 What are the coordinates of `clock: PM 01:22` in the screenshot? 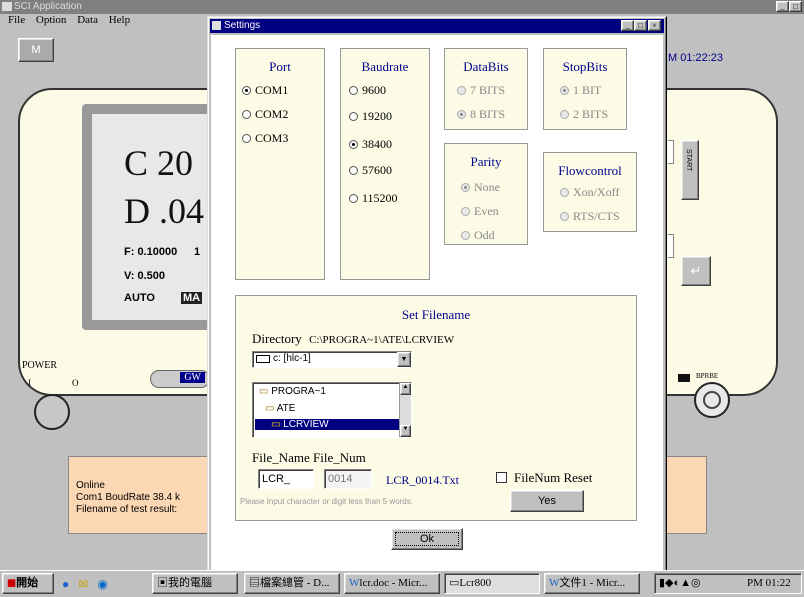 It's located at (769, 583).